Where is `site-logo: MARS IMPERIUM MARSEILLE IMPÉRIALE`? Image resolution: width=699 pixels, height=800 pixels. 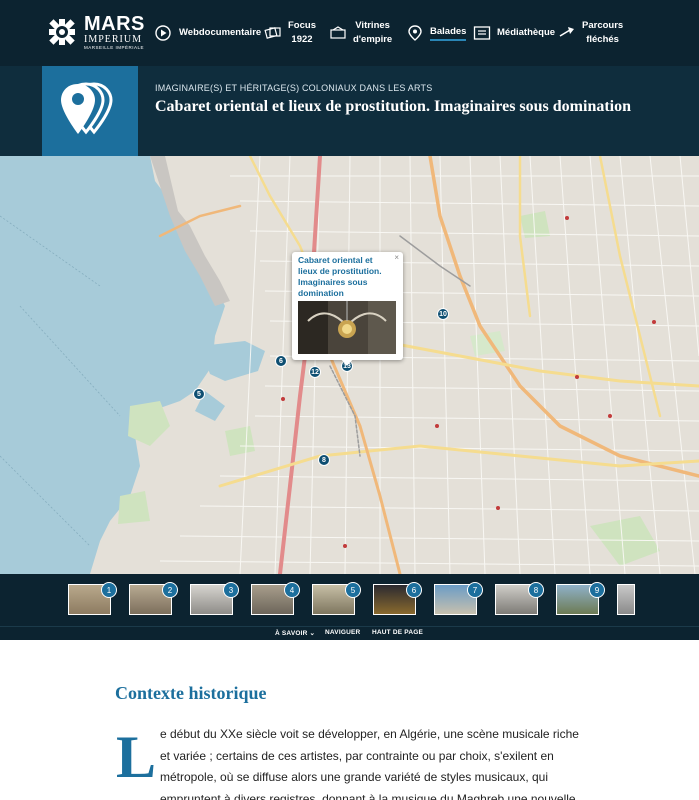
site-logo: MARS IMPERIUM MARSEILLE IMPÉRIALE is located at coordinates (95, 32).